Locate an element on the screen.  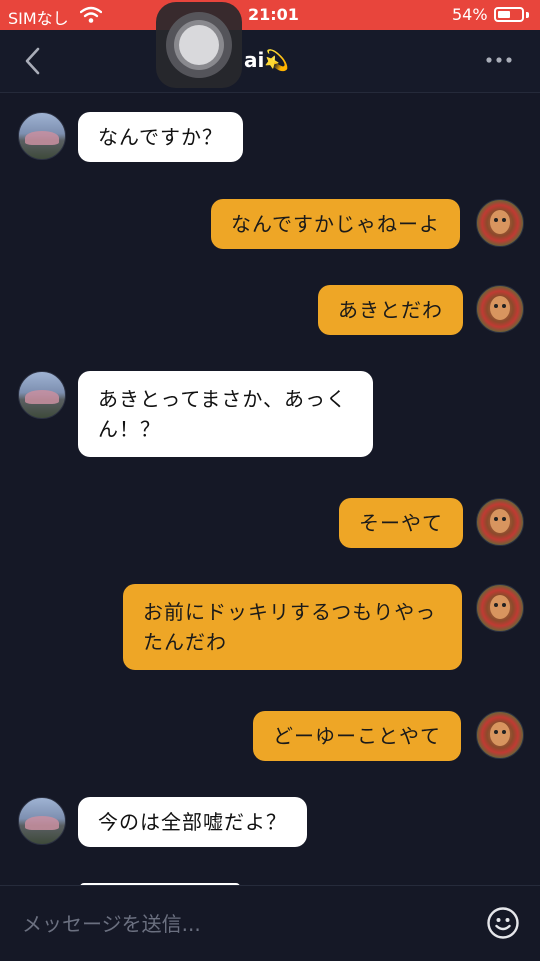
message-composer is located at coordinates (270, 923).